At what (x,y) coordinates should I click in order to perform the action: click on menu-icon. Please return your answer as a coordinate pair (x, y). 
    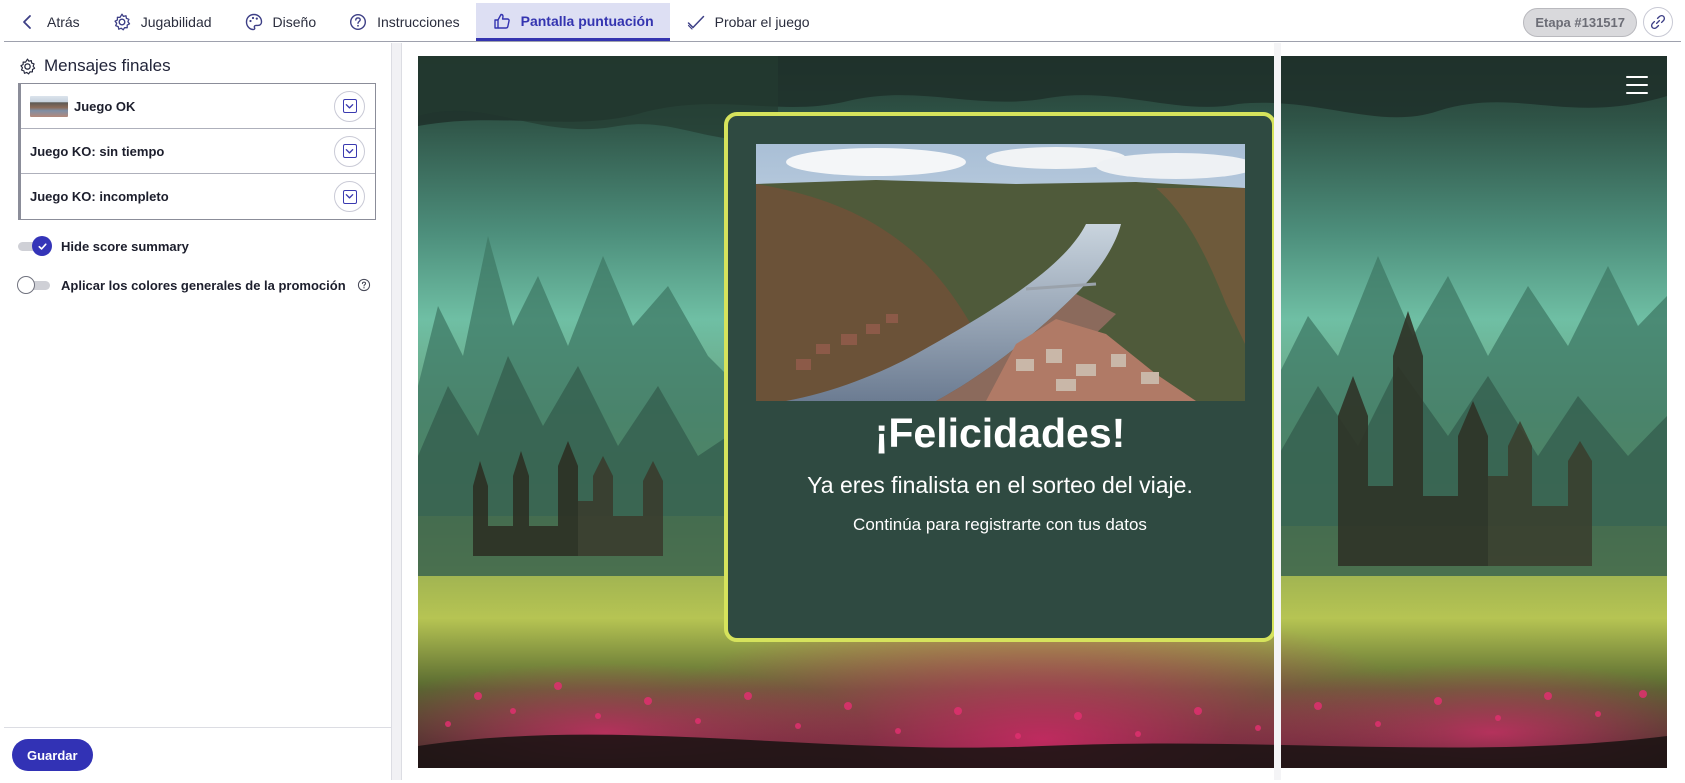
    Looking at the image, I should click on (1637, 85).